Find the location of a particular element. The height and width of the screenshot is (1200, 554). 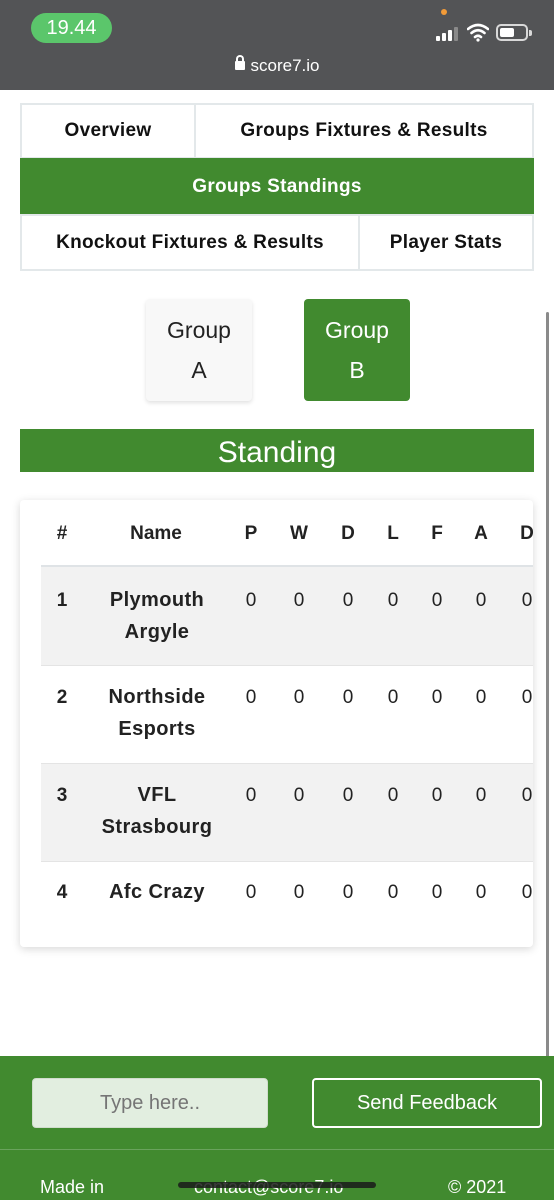

team-name-line2: Esports is located at coordinates (157, 729).